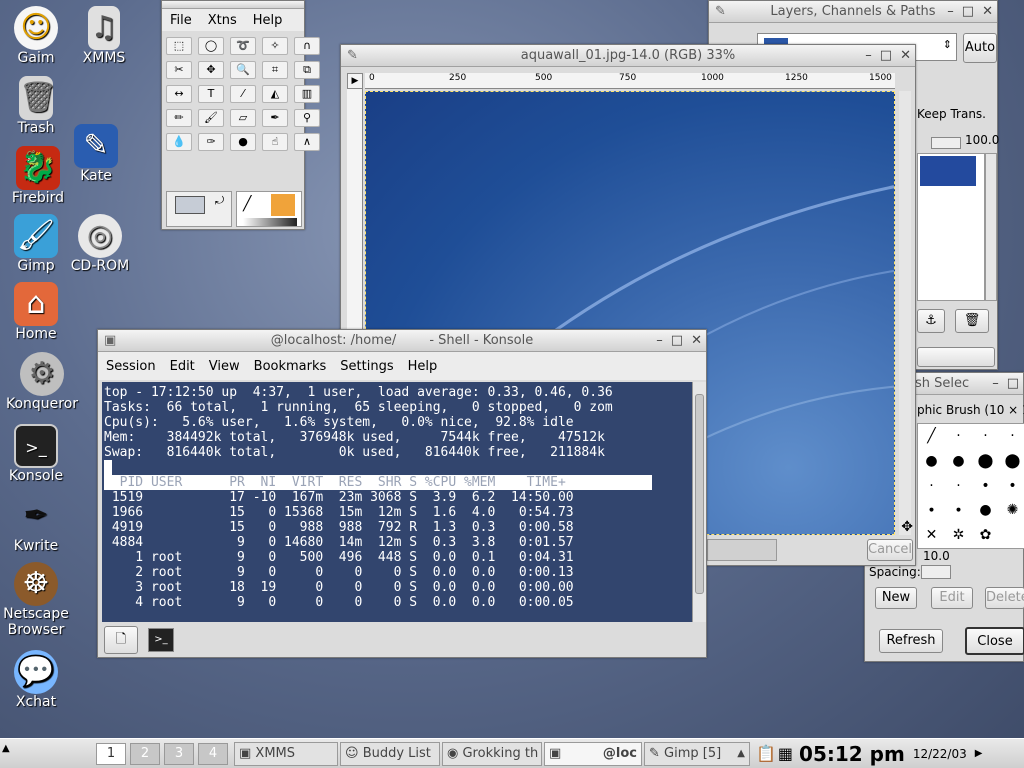 The width and height of the screenshot is (1024, 768). What do you see at coordinates (36, 36) in the screenshot?
I see `desktop-icon-gaim: ☺ Gaim` at bounding box center [36, 36].